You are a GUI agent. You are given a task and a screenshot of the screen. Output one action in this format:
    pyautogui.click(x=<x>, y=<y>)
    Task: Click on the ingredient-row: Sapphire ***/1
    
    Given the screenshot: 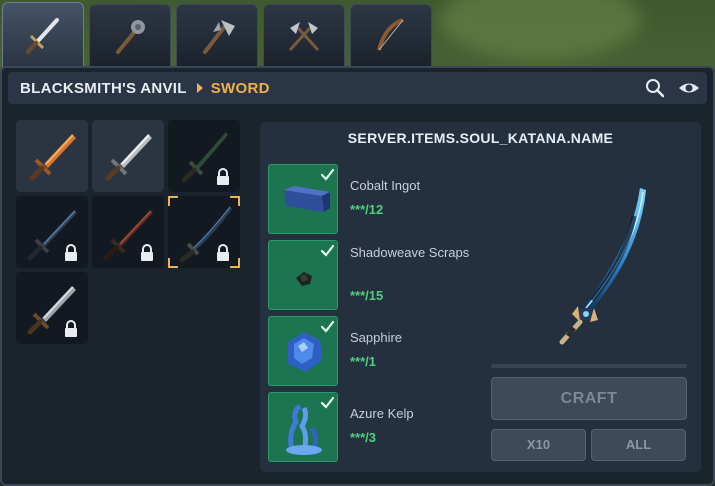 What is the action you would take?
    pyautogui.click(x=373, y=352)
    